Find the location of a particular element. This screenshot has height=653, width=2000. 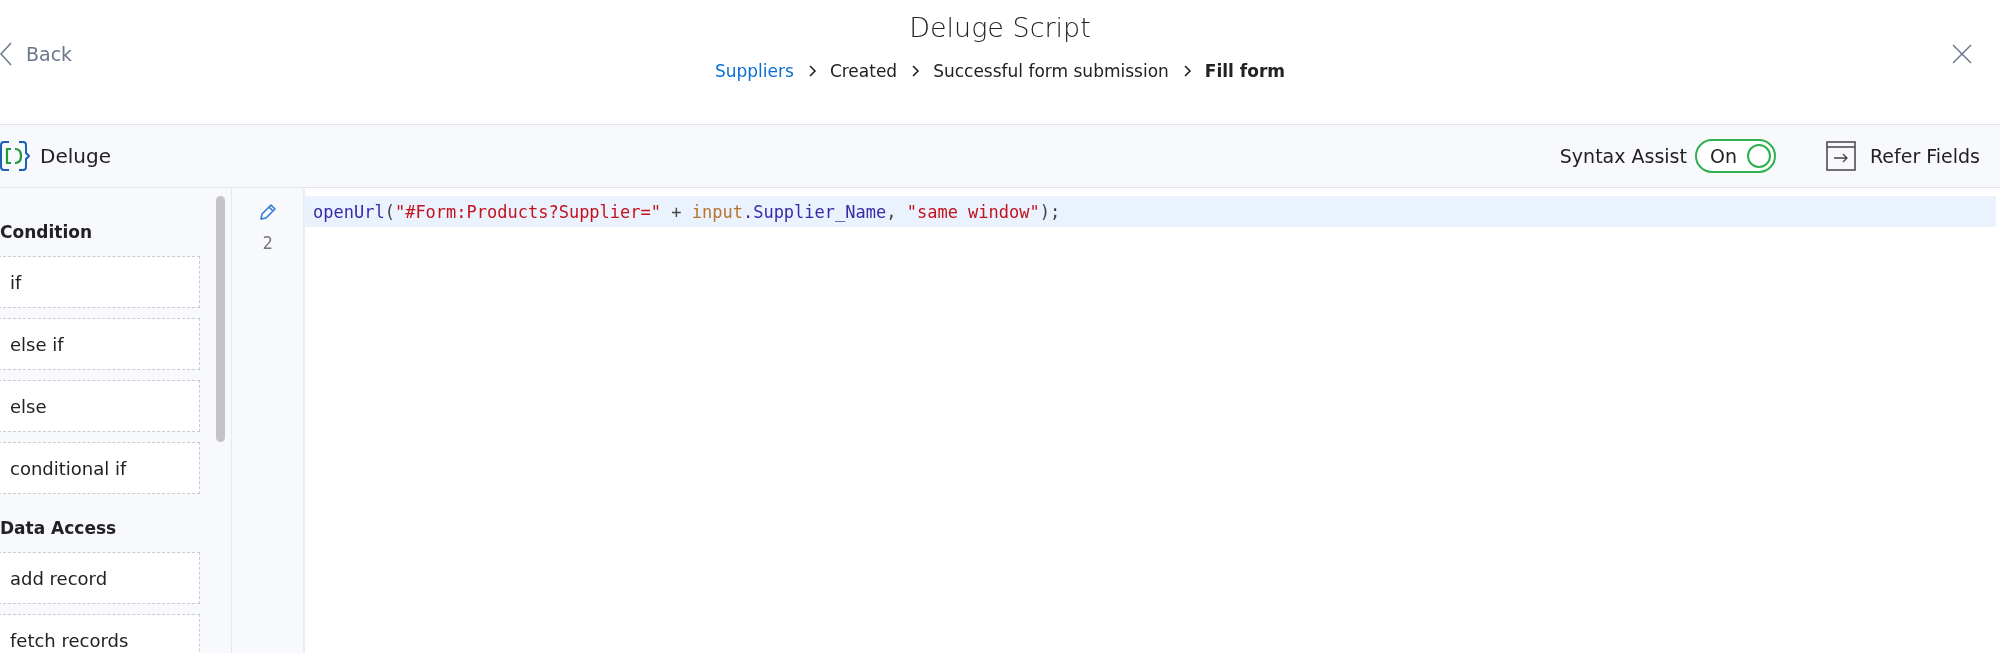

snippet-item: conditional if is located at coordinates (100, 468).